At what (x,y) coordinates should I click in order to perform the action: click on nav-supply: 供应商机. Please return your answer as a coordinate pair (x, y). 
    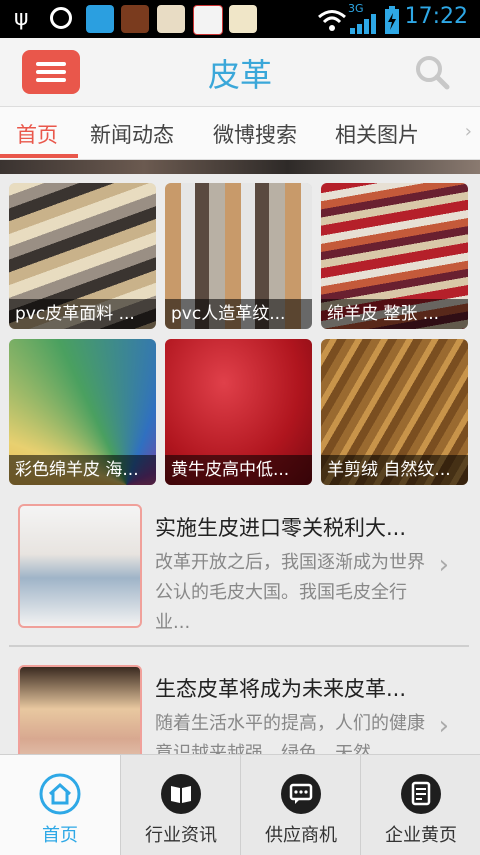
    Looking at the image, I should click on (301, 805).